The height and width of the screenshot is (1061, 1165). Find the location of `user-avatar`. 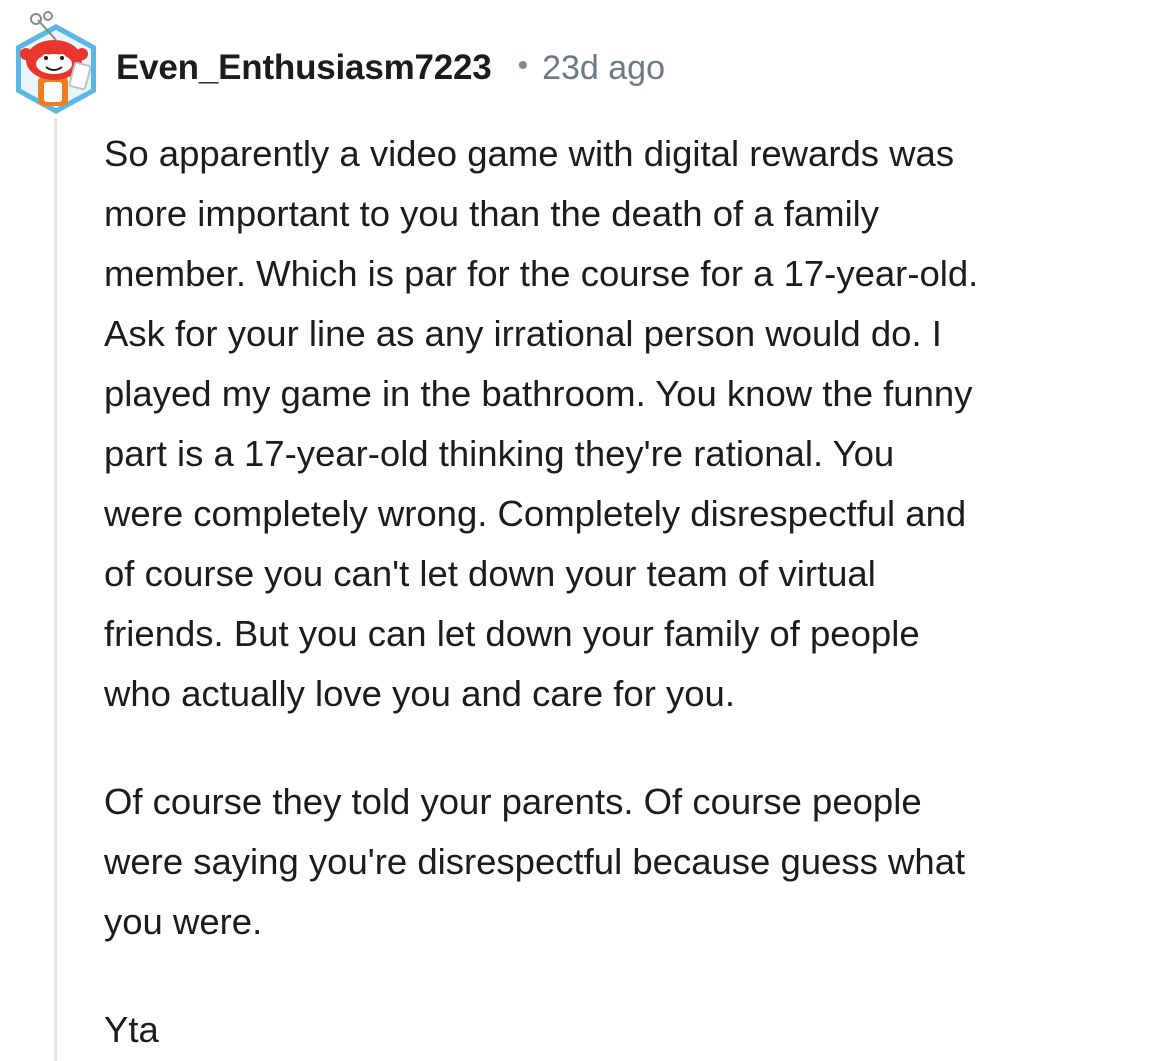

user-avatar is located at coordinates (56, 64).